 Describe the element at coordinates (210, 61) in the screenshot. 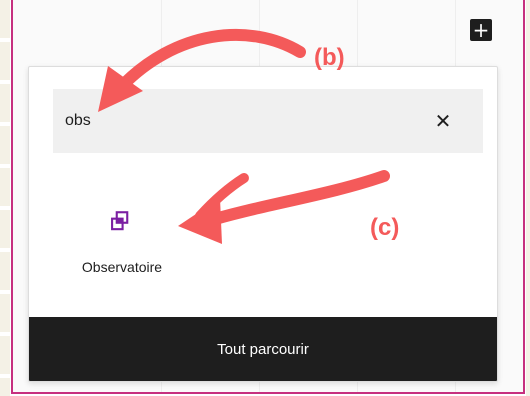

I see `arrow-b` at that location.